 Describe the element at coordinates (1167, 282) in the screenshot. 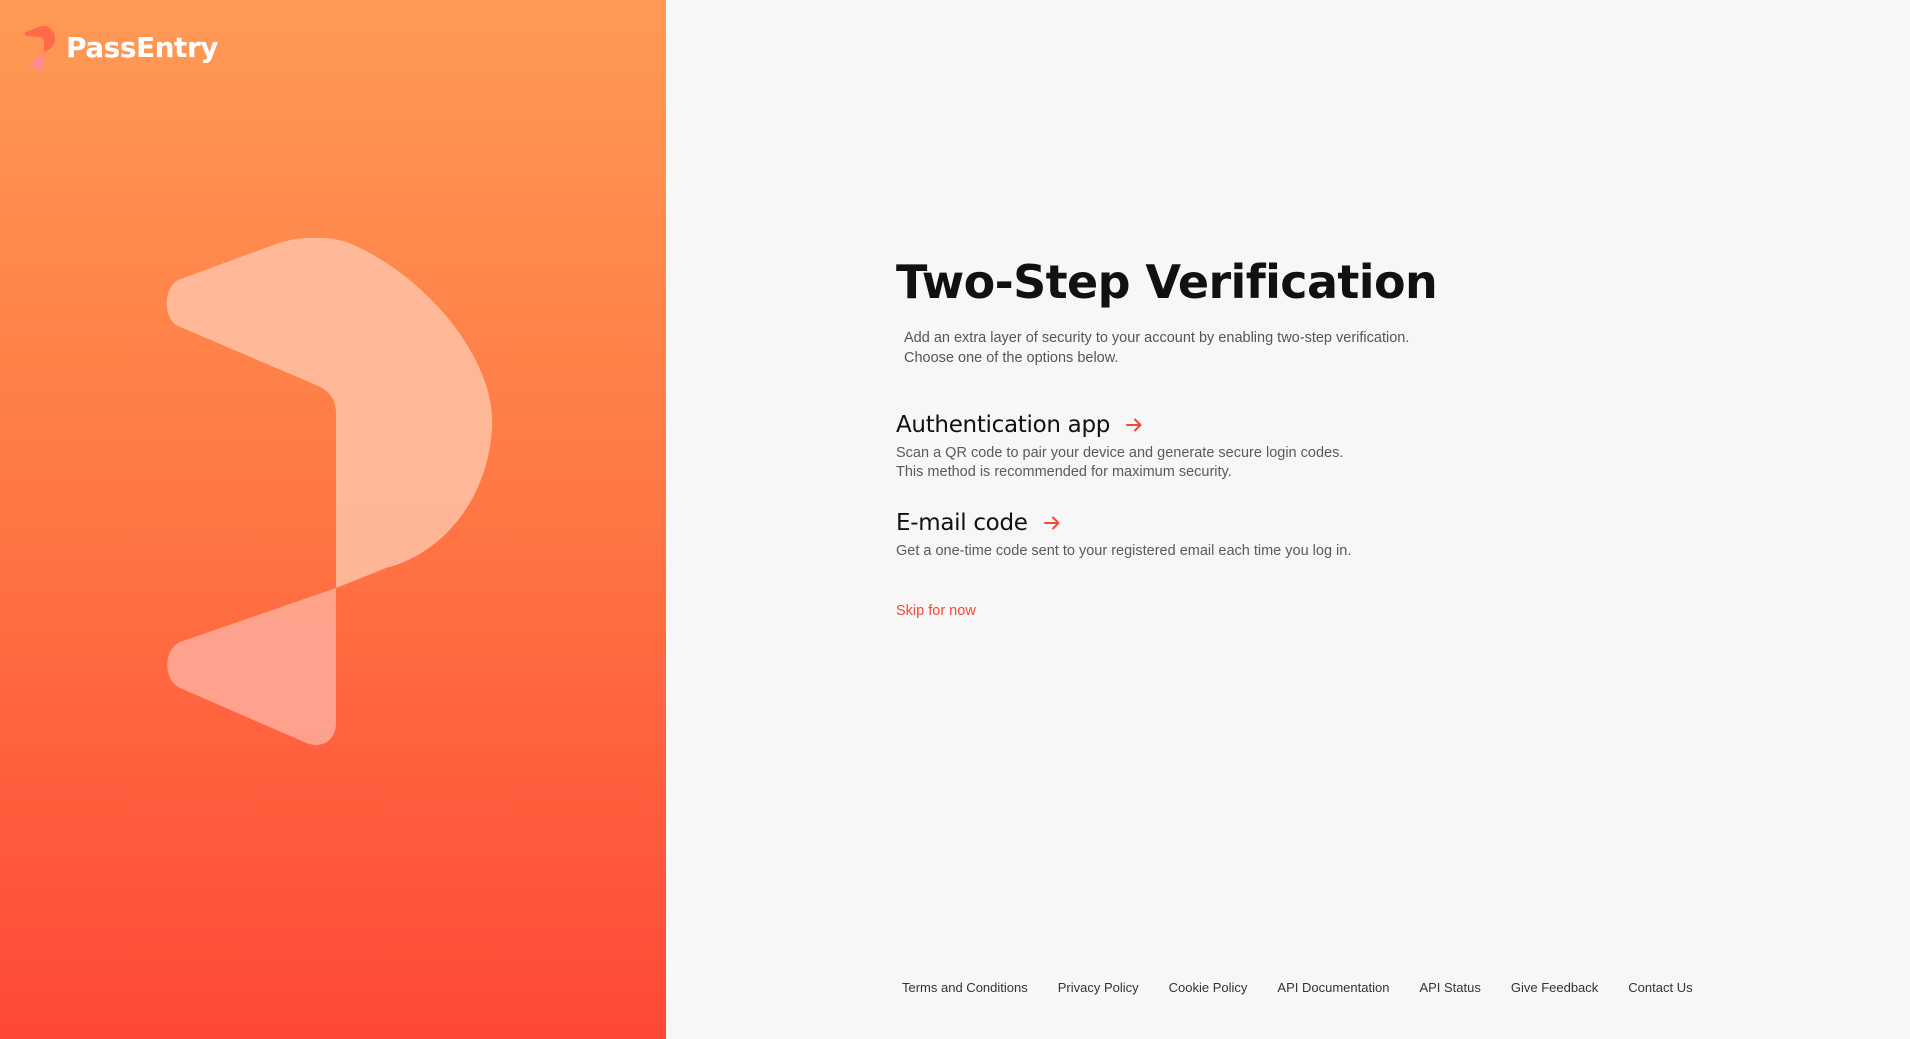

I see `page-title: Two-Step Verification` at that location.